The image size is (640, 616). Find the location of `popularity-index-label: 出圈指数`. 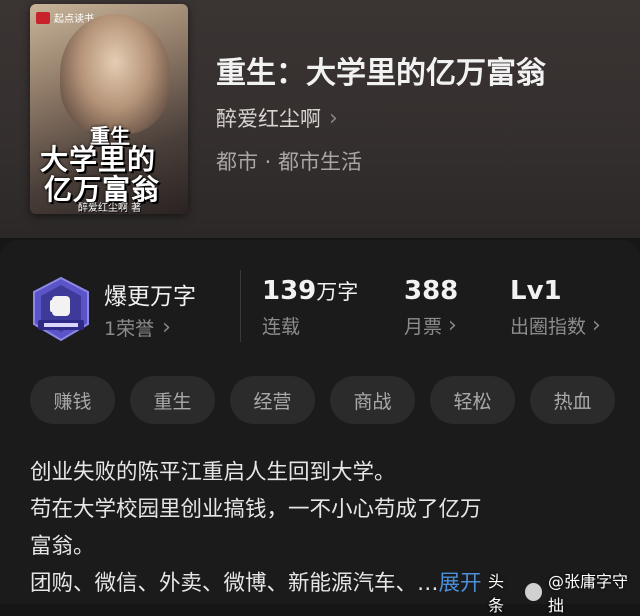

popularity-index-label: 出圈指数 is located at coordinates (548, 327).